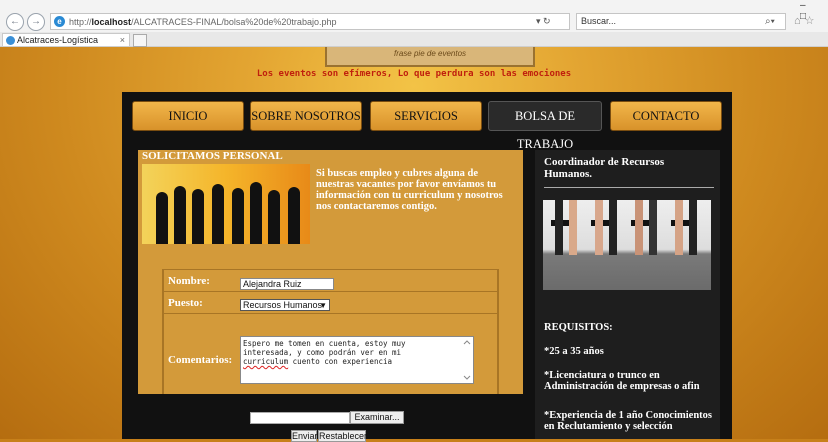 The image size is (828, 442). I want to click on refresh-icon: ▾ ↻, so click(543, 21).